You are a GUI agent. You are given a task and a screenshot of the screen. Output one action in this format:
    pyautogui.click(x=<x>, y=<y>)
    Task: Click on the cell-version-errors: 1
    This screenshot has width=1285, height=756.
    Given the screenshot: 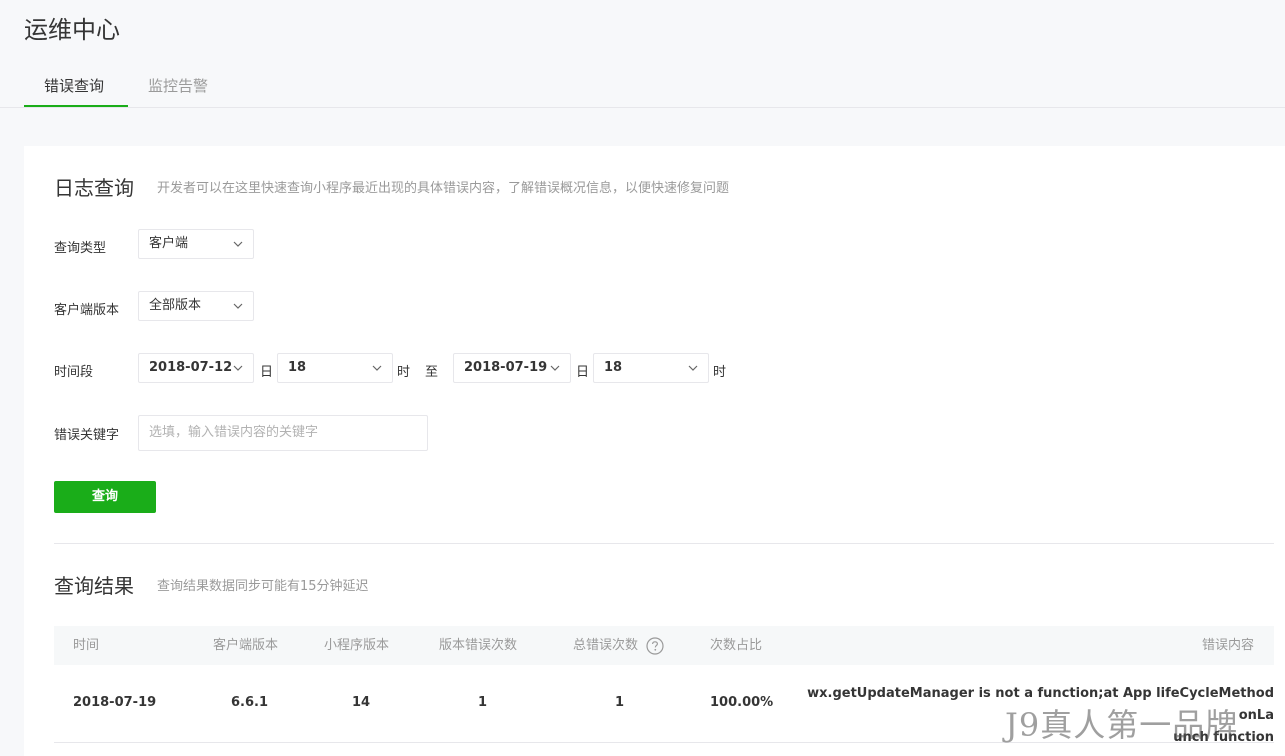 What is the action you would take?
    pyautogui.click(x=483, y=702)
    